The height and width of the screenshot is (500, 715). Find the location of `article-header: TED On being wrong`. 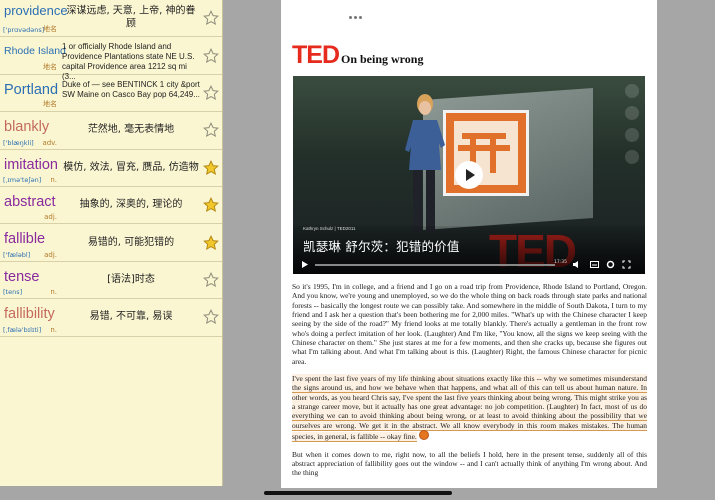

article-header: TED On being wrong is located at coordinates (357, 56).